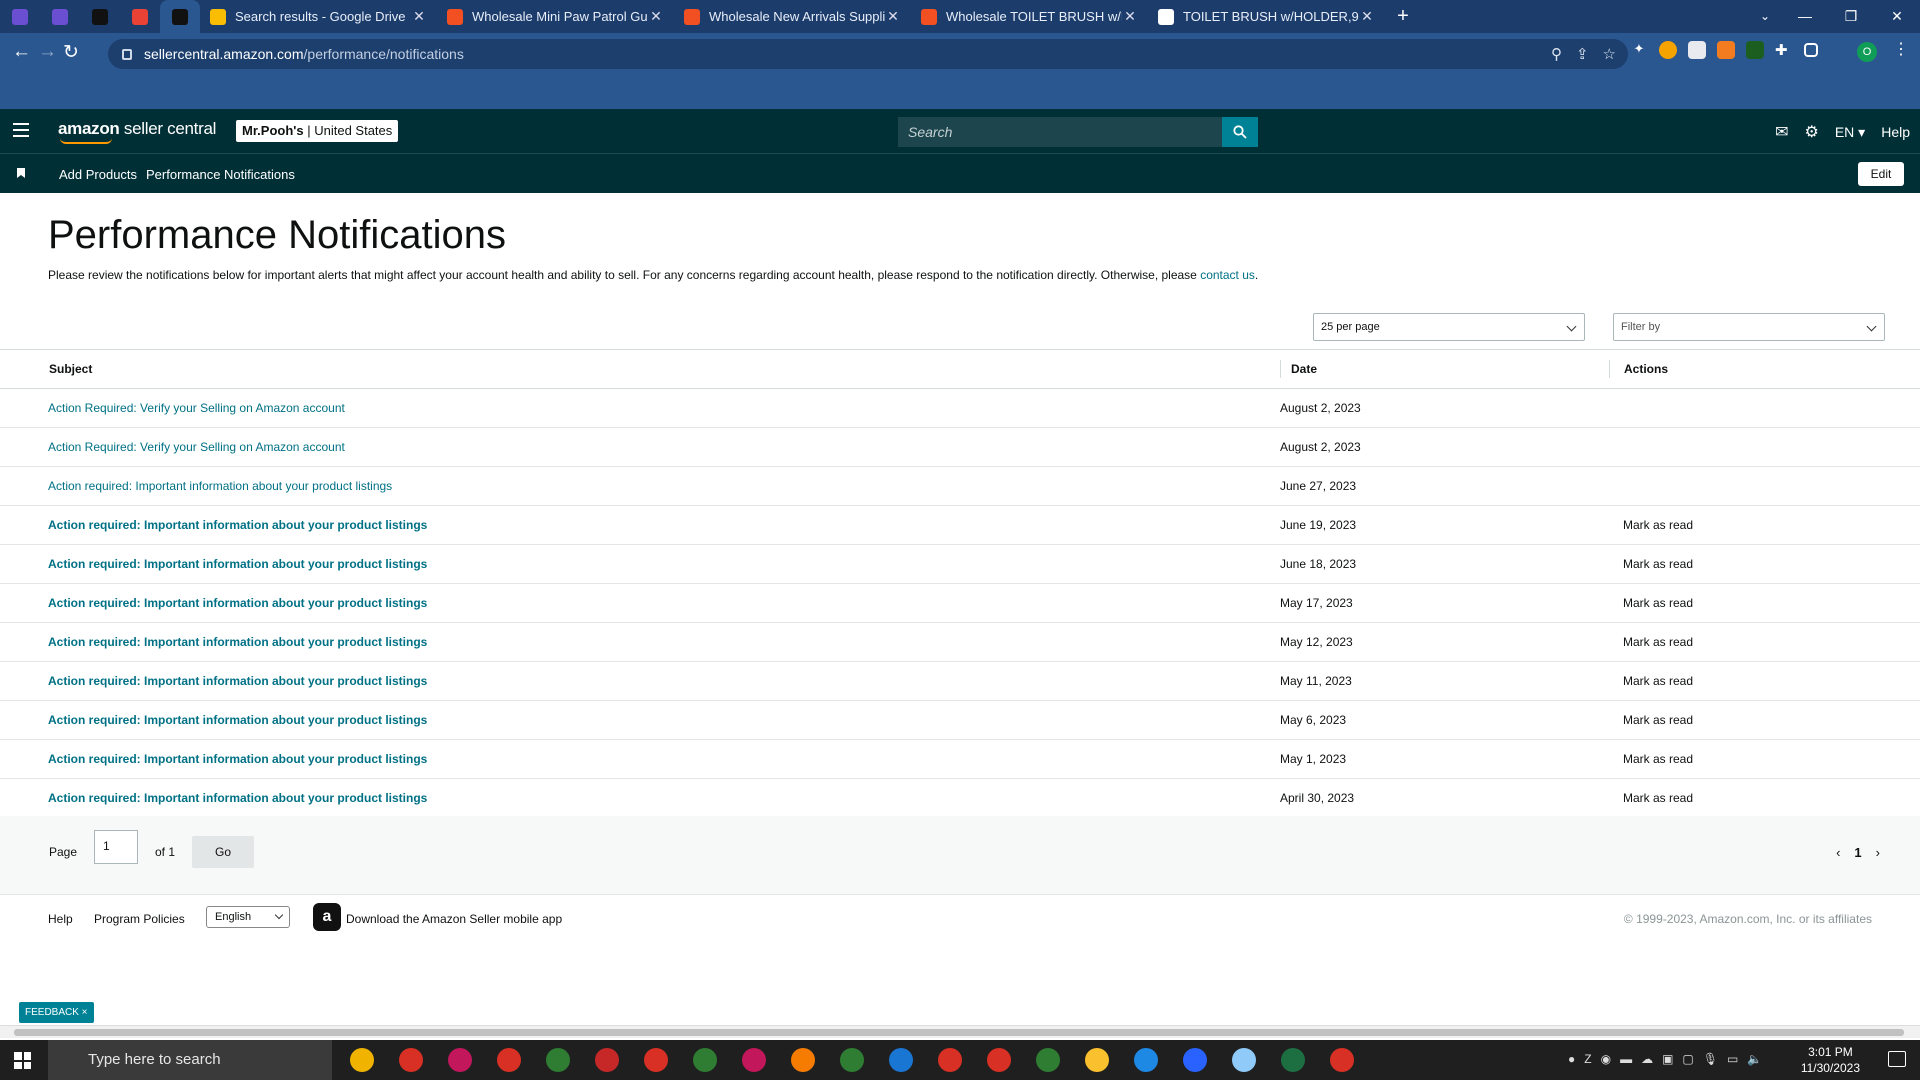  I want to click on hamburger-menu-icon, so click(21, 130).